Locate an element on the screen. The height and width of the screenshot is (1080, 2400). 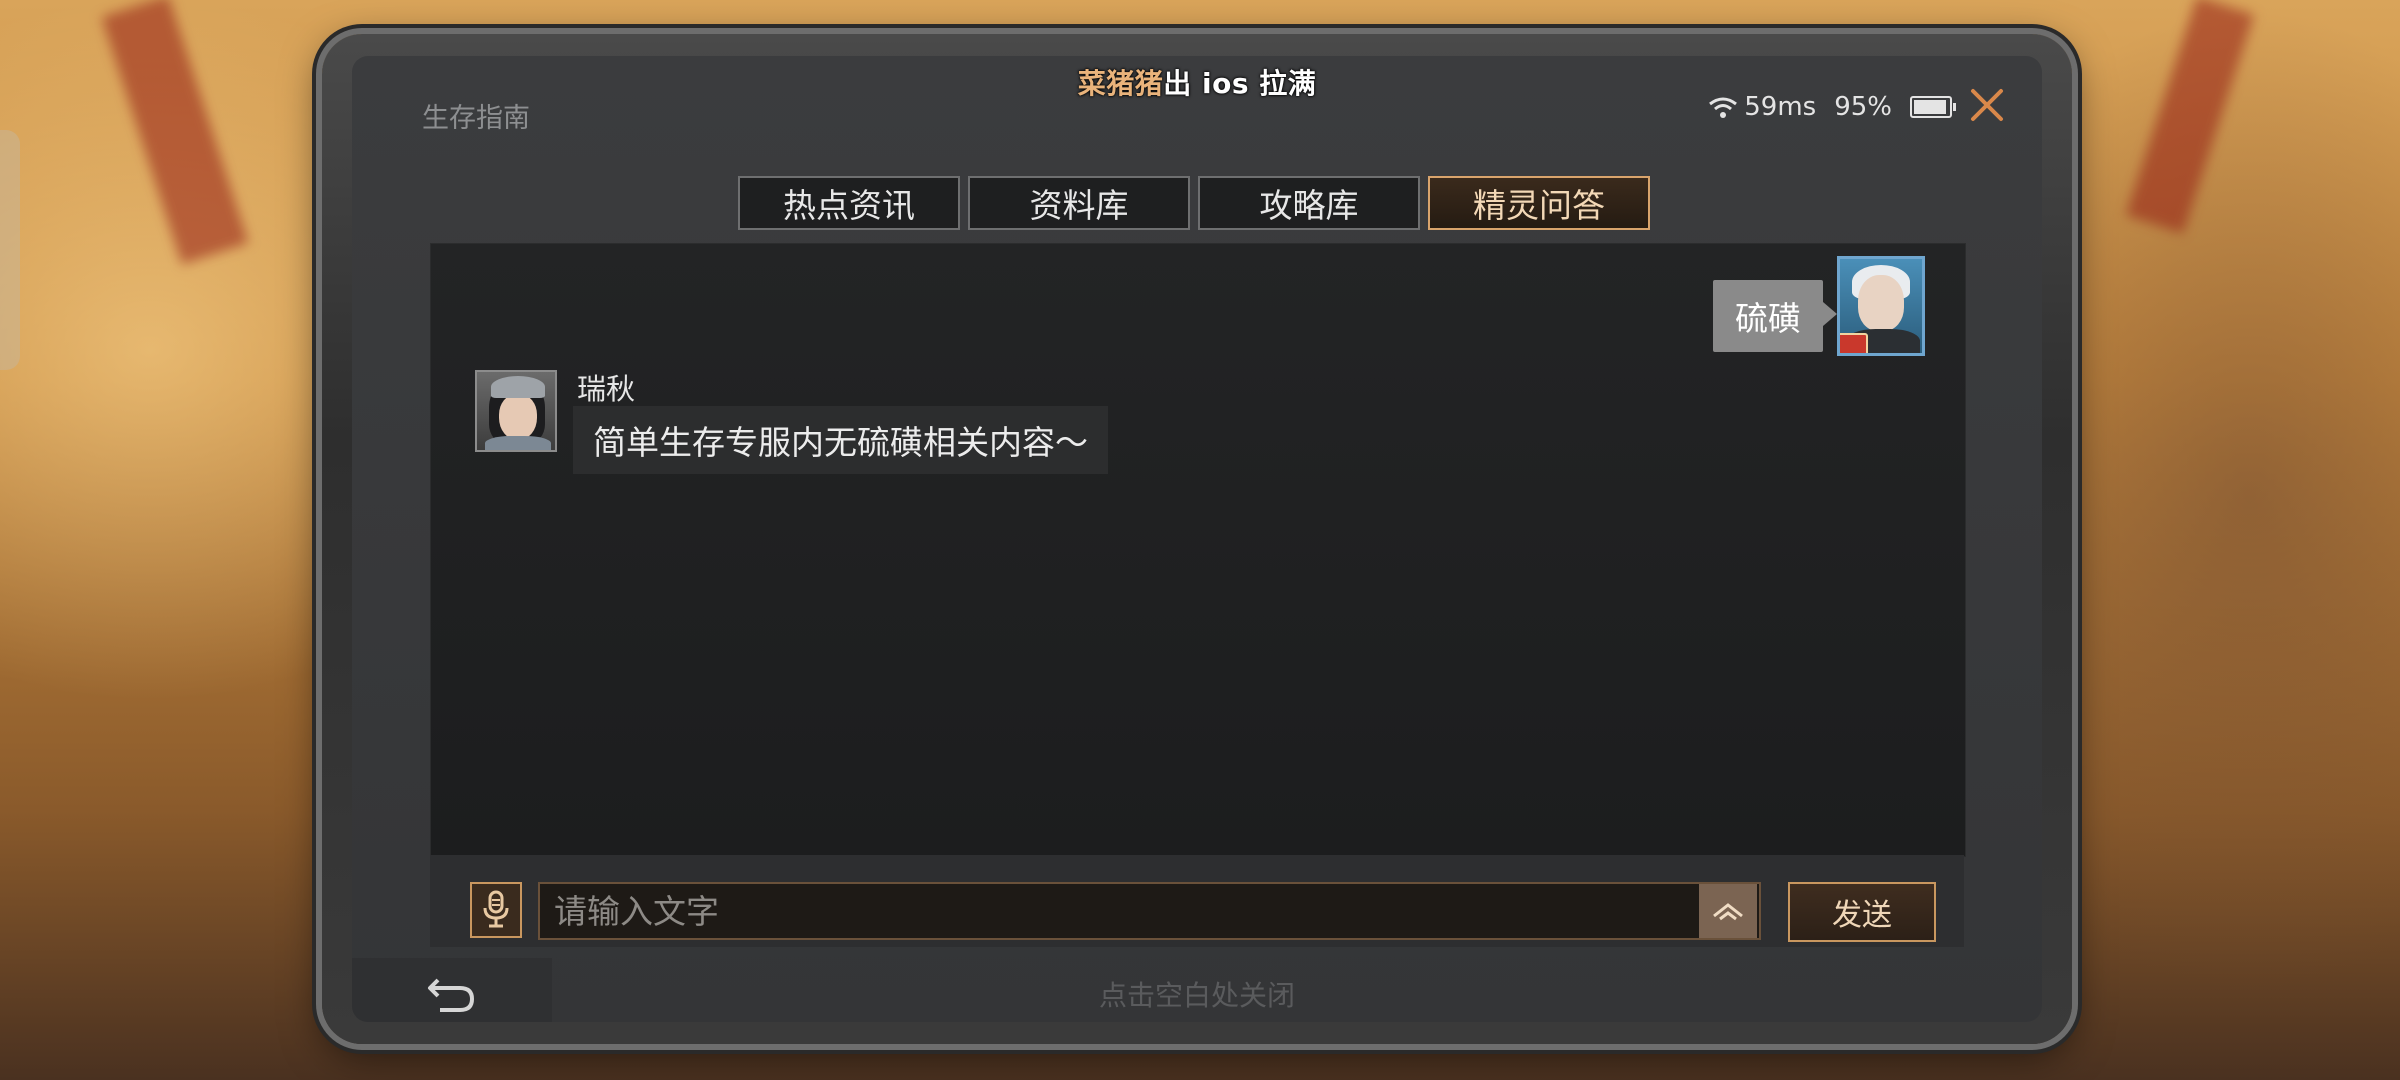
marquee-text: 出 ios 拉满 is located at coordinates (1240, 83).